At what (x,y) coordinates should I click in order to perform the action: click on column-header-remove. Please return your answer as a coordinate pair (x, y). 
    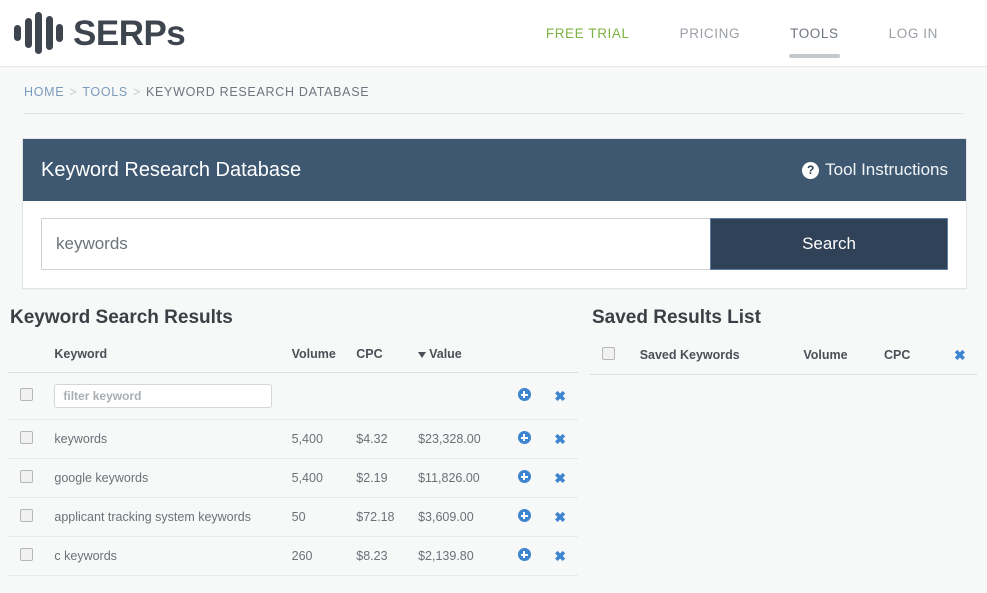
    Looking at the image, I should click on (560, 357).